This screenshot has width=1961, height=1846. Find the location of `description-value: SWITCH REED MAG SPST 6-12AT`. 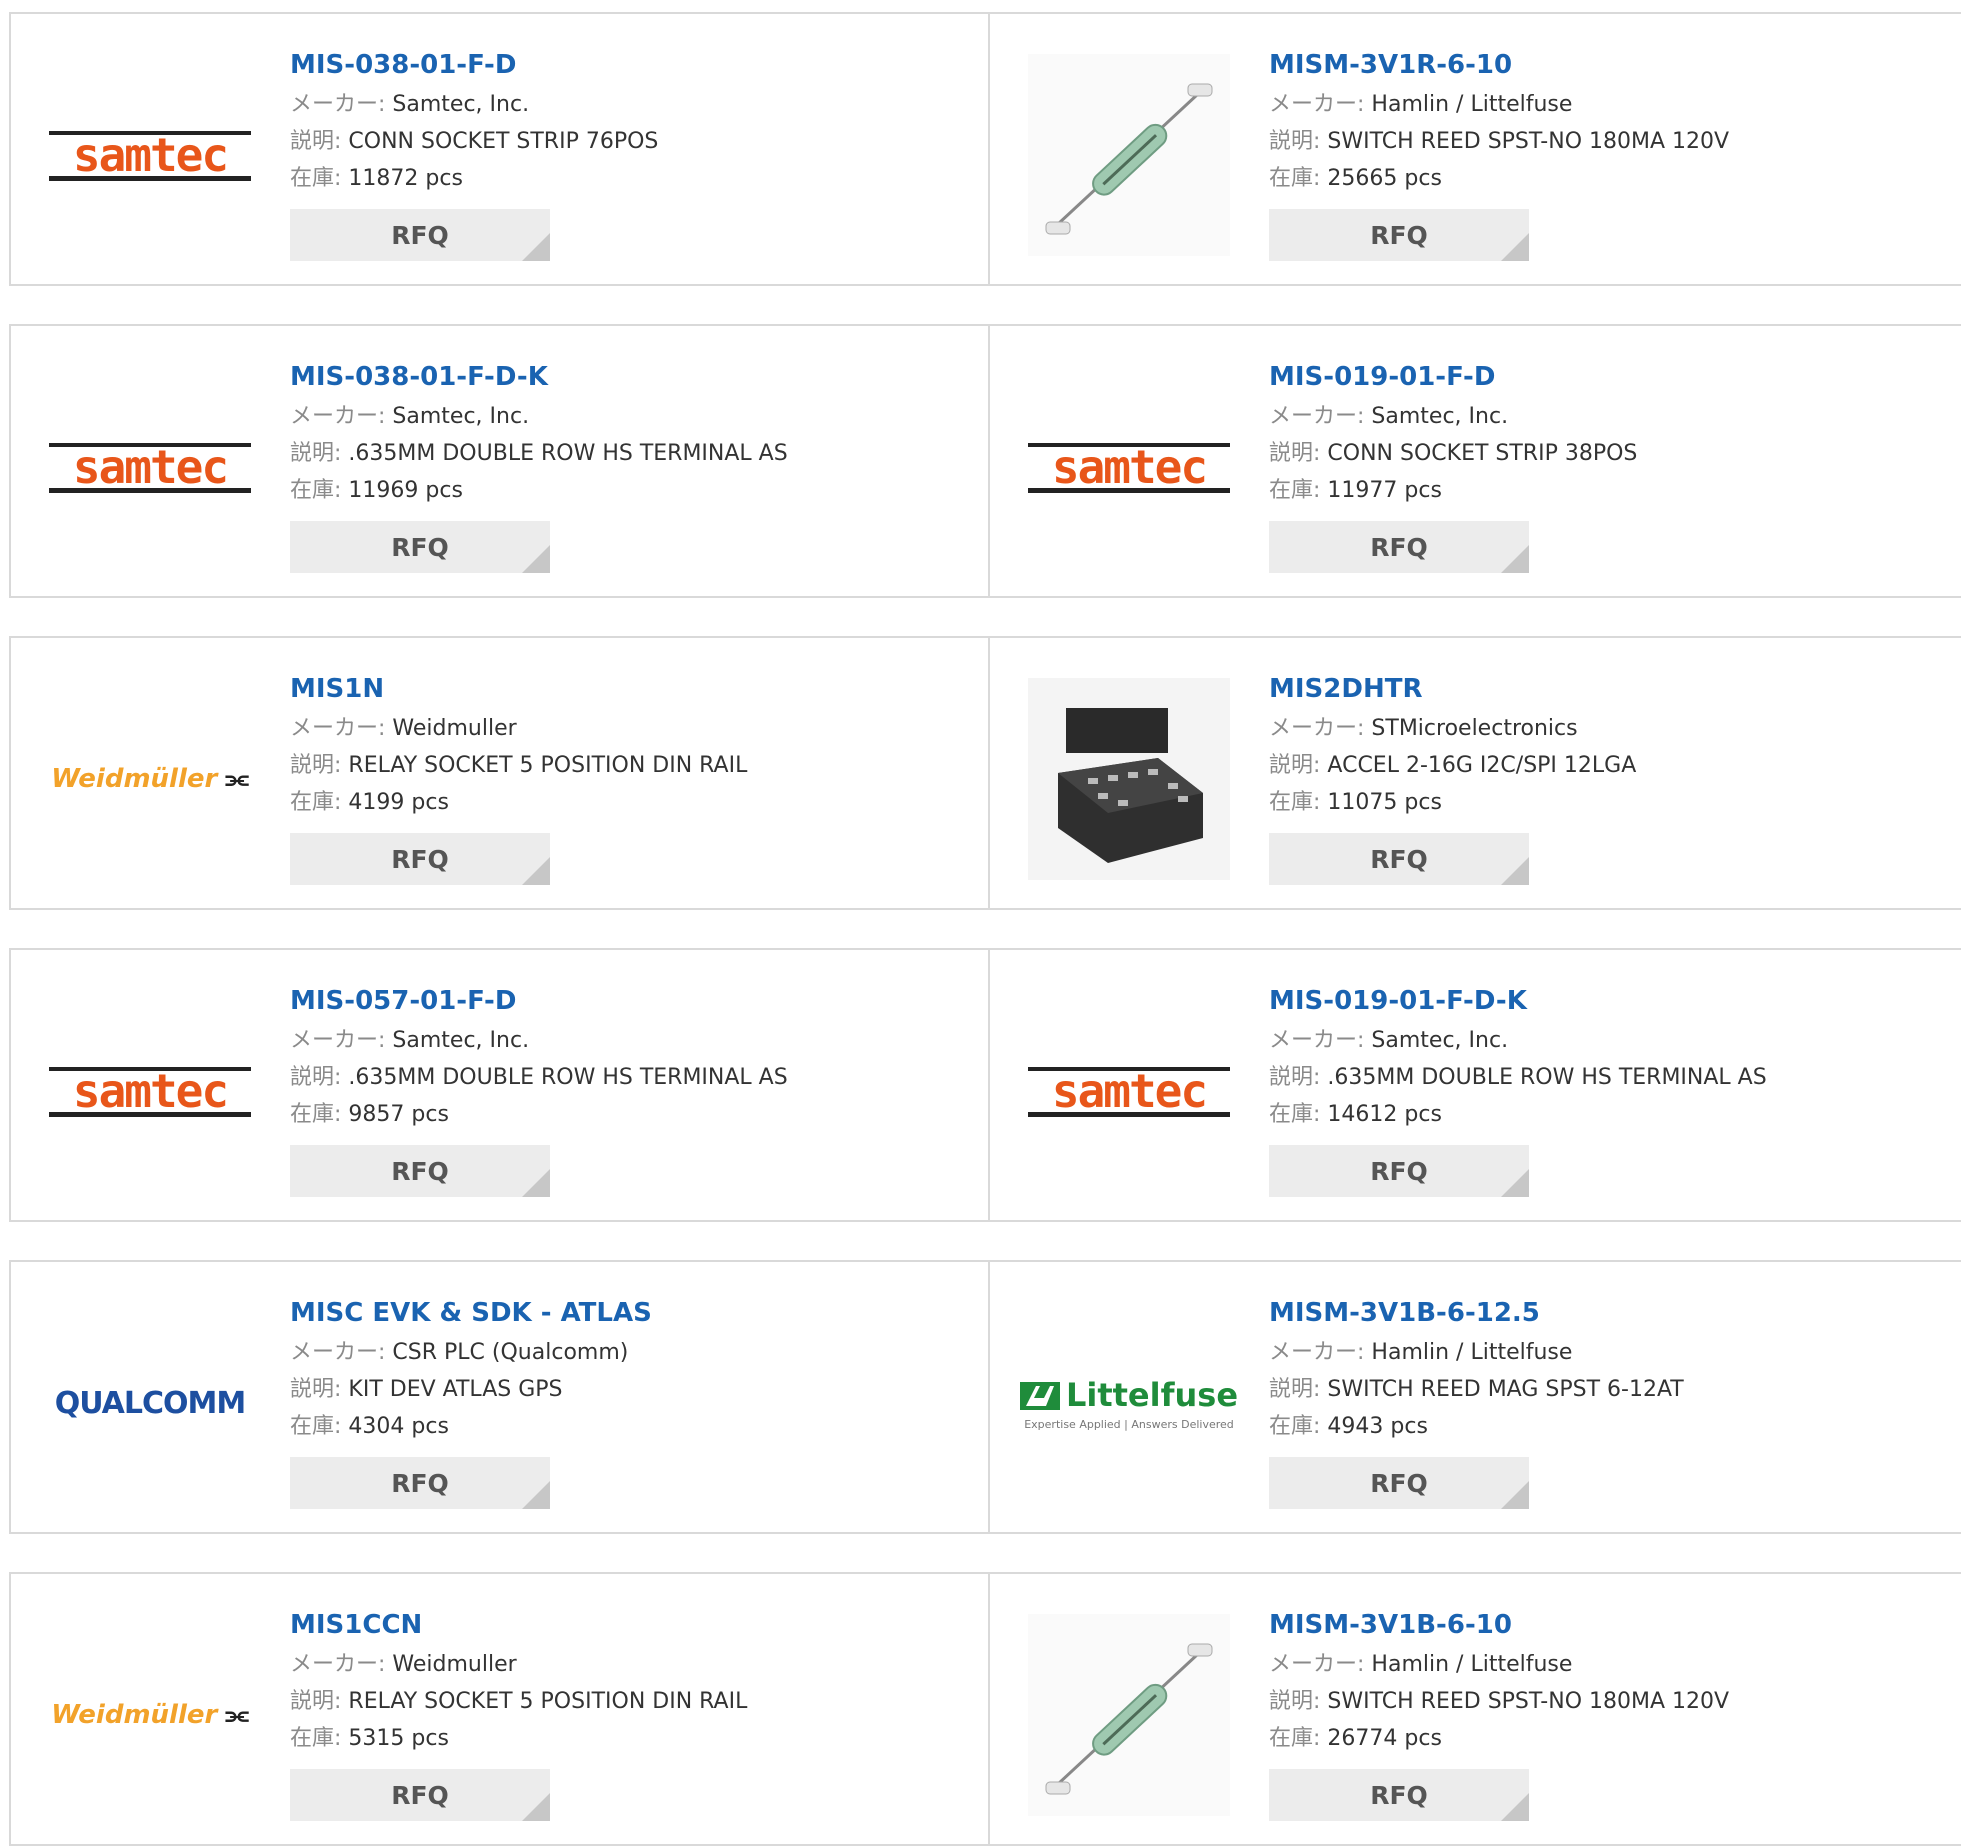

description-value: SWITCH REED MAG SPST 6-12AT is located at coordinates (1505, 1389).